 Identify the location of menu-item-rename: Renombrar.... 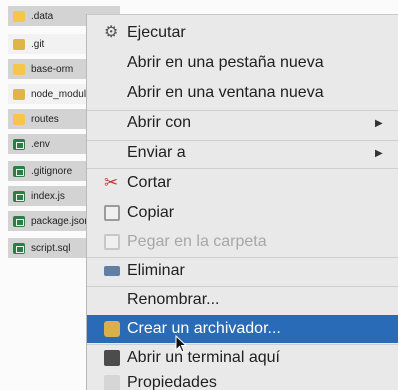
(242, 300).